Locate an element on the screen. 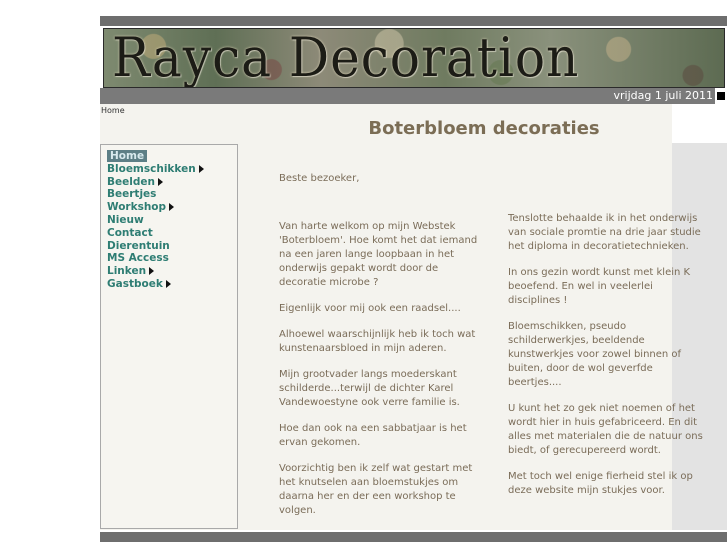 The height and width of the screenshot is (545, 727). top-border-bar is located at coordinates (413, 21).